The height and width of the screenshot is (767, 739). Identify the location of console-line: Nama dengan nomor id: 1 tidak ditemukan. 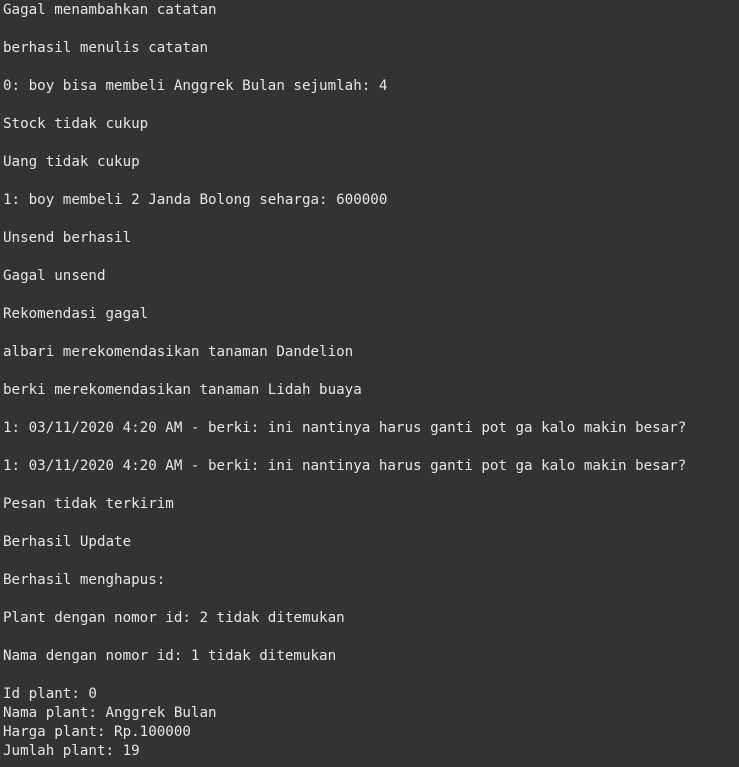
(170, 656).